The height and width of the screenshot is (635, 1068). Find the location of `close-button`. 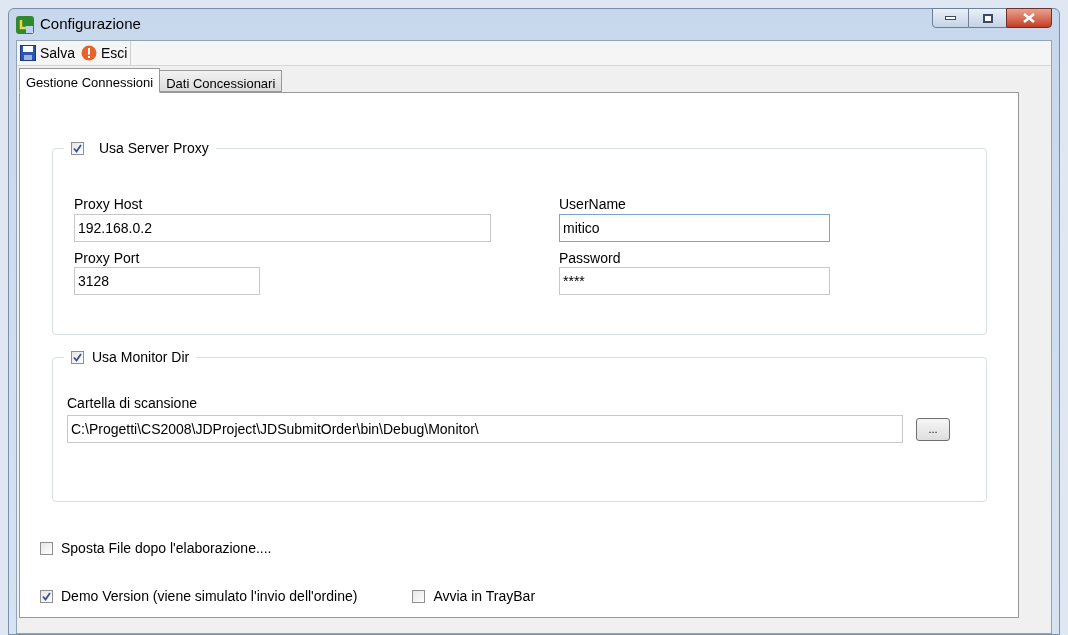

close-button is located at coordinates (1029, 18).